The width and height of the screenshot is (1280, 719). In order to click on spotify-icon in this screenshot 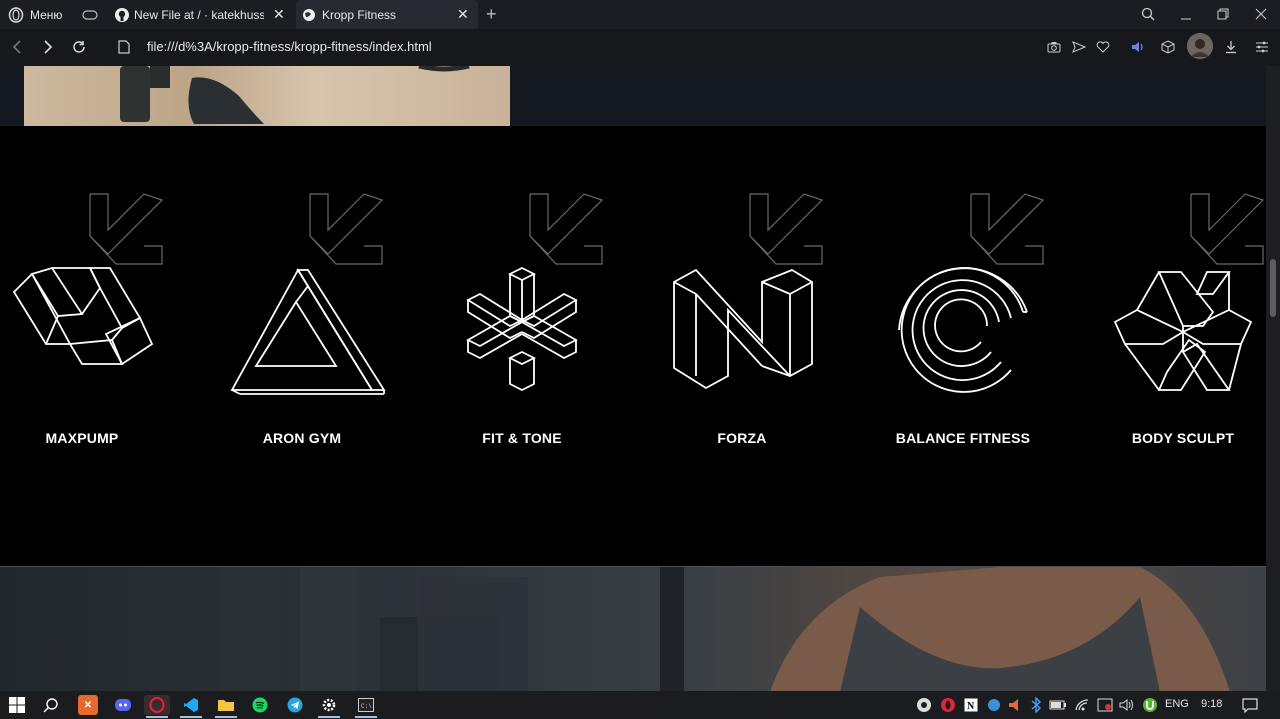, I will do `click(260, 705)`.